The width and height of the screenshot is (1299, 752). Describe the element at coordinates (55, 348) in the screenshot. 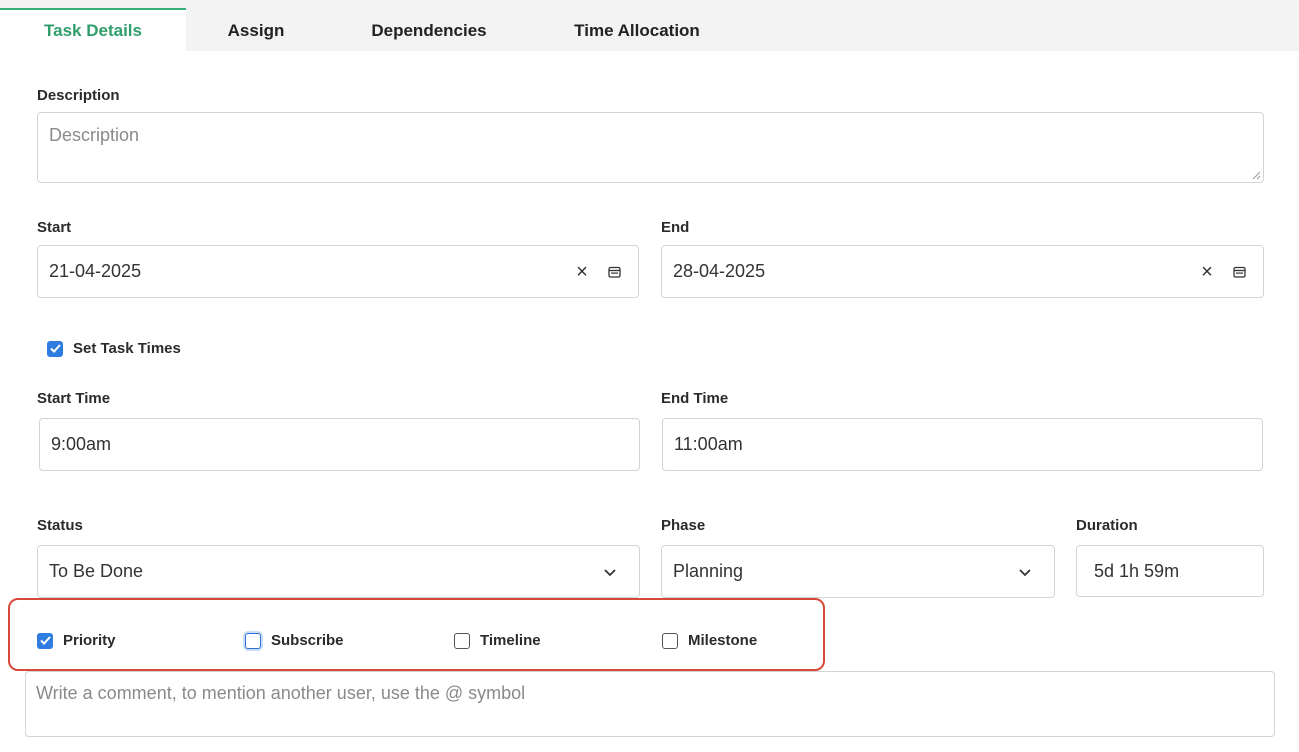

I see `checkbox-checked-icon` at that location.